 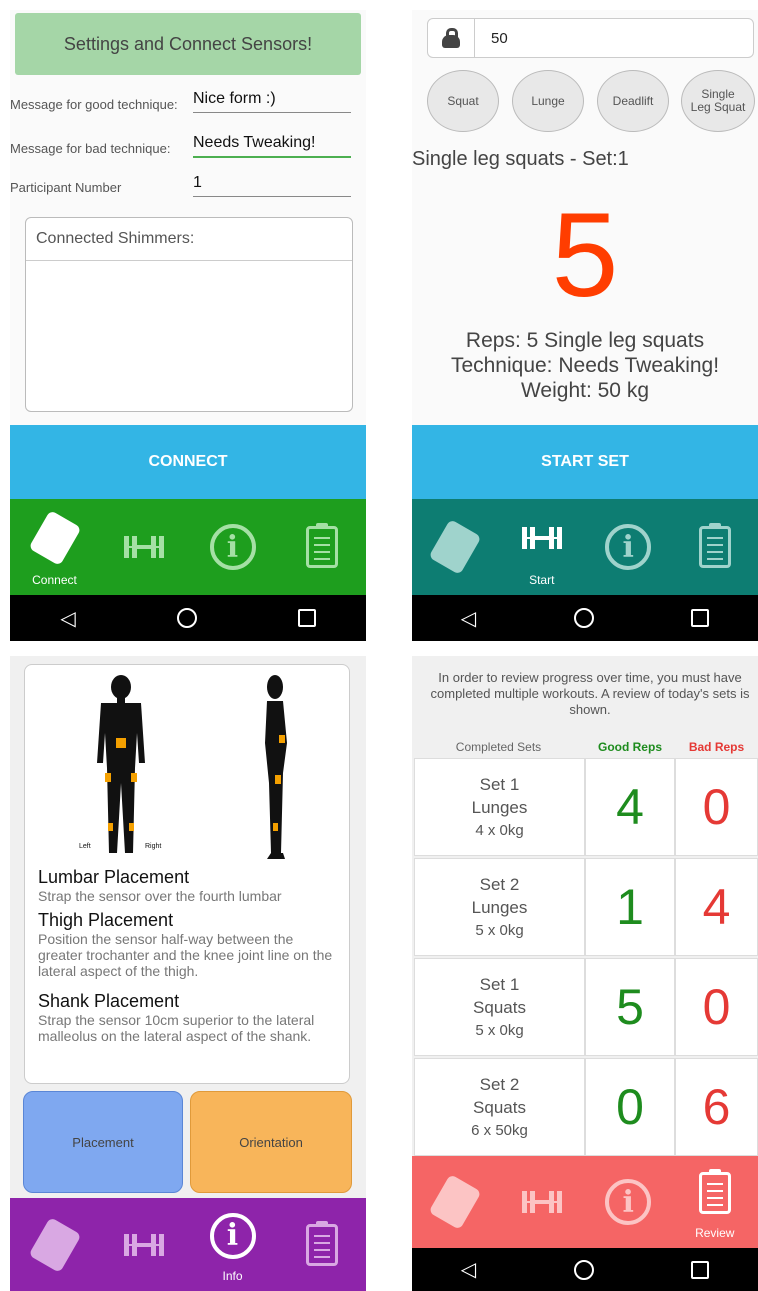 I want to click on orientation-button-label: Orientation, so click(x=271, y=1142).